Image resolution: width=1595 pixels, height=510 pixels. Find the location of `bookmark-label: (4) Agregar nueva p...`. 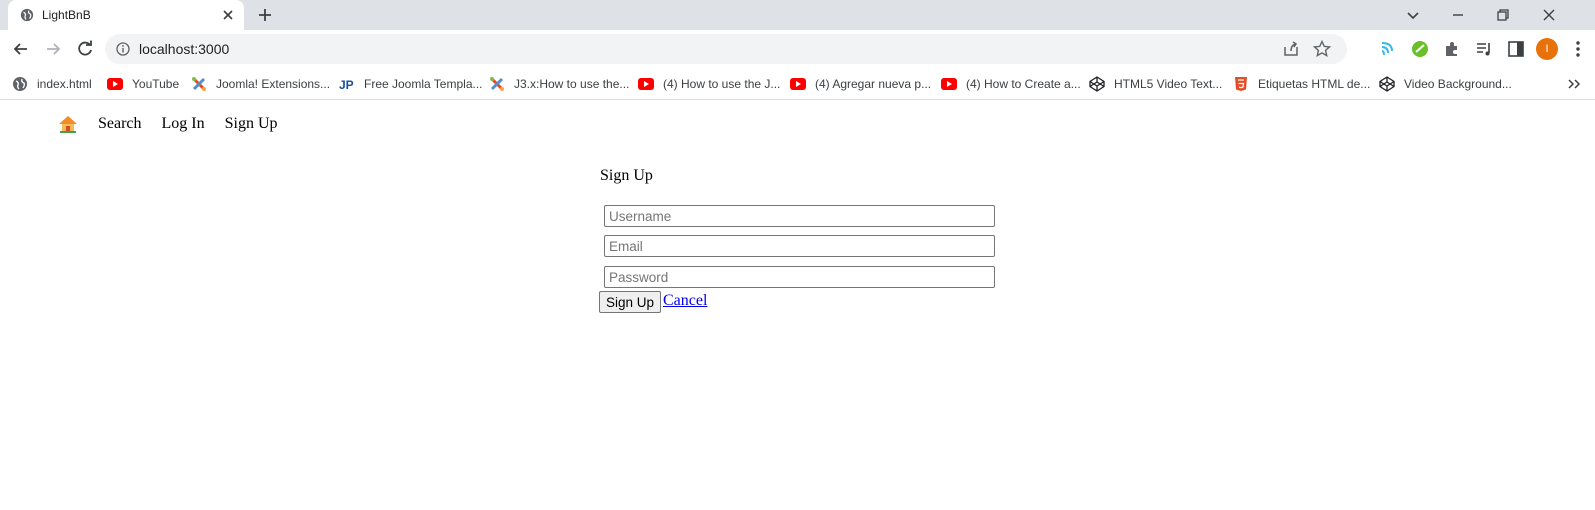

bookmark-label: (4) Agregar nueva p... is located at coordinates (873, 84).